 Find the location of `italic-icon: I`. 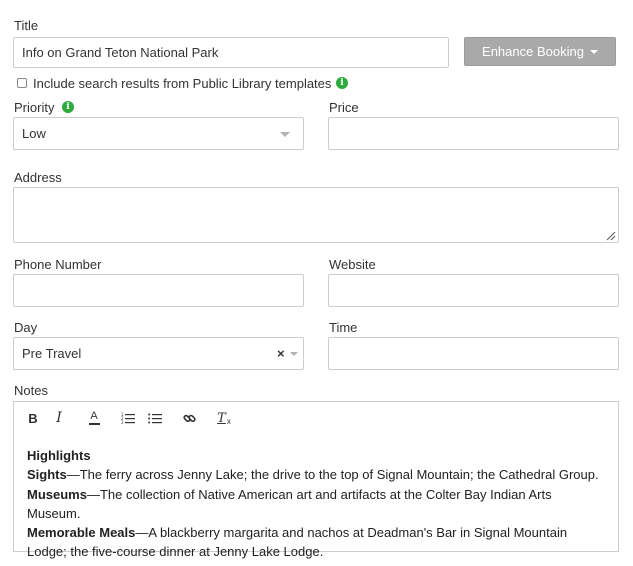

italic-icon: I is located at coordinates (59, 418).